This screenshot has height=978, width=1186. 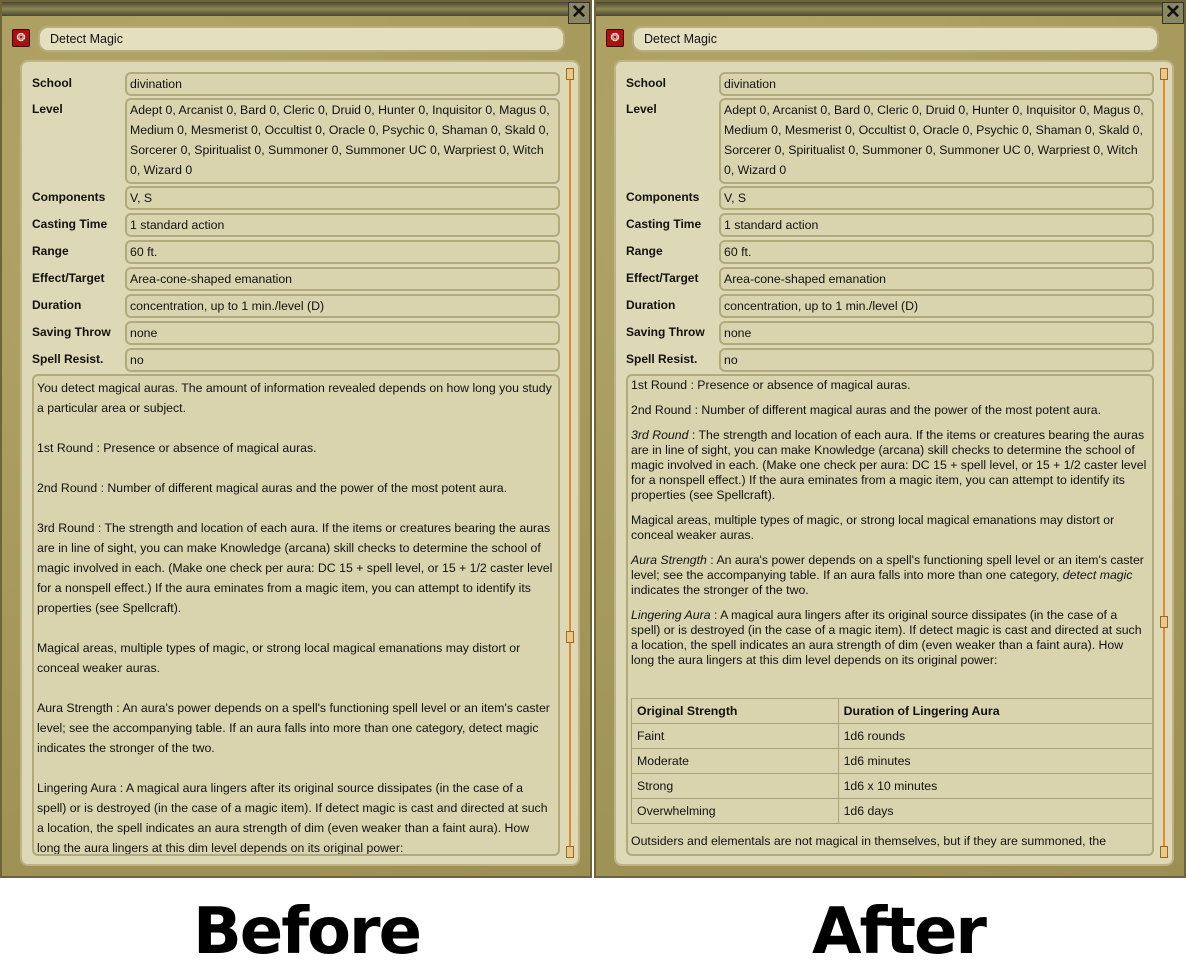 What do you see at coordinates (671, 615) in the screenshot?
I see `text-segment: Lingering Aura` at bounding box center [671, 615].